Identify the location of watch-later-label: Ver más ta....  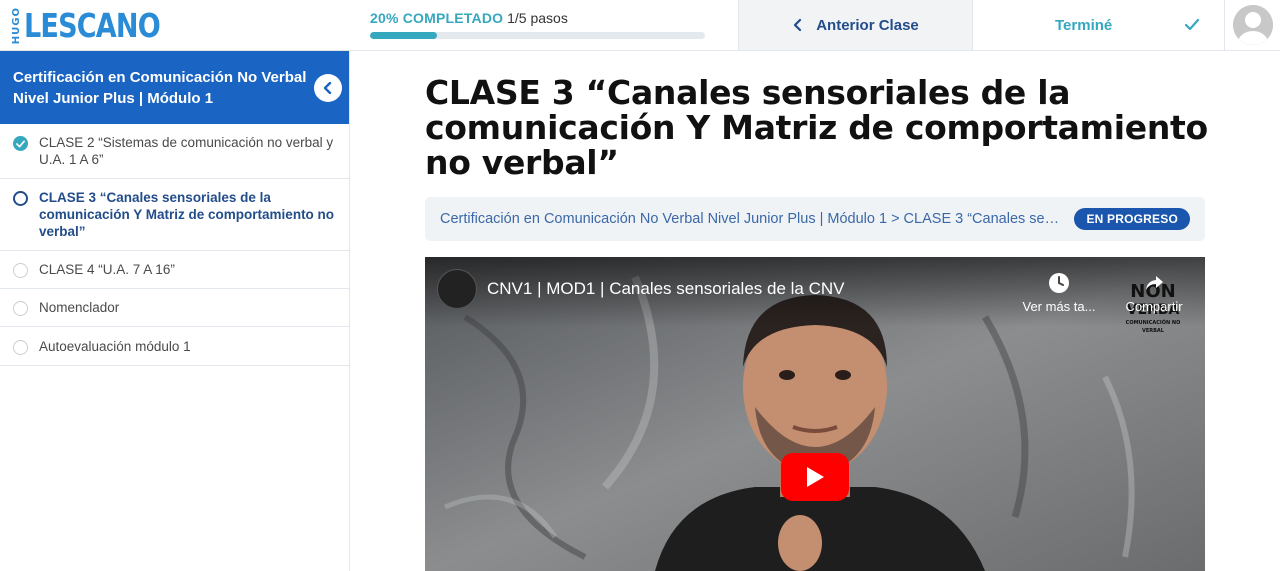
(1059, 306).